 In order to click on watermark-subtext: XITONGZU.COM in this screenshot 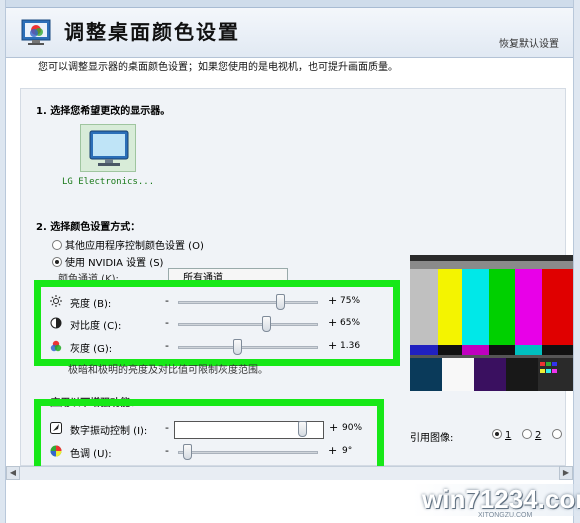, I will do `click(505, 515)`.